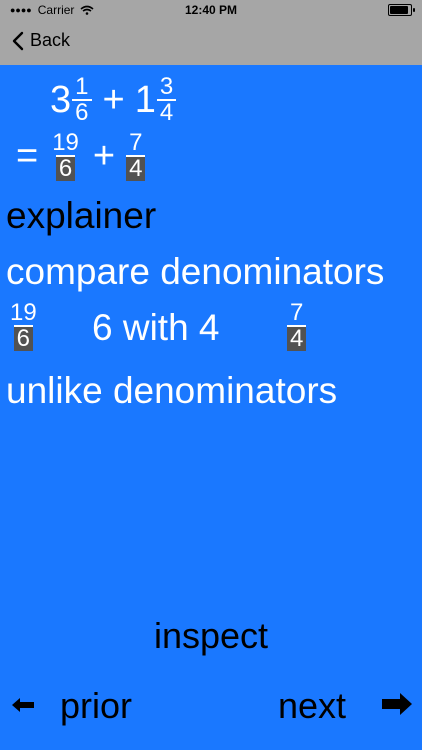 The image size is (422, 750). Describe the element at coordinates (297, 338) in the screenshot. I see `compare-right-denominator: 4` at that location.